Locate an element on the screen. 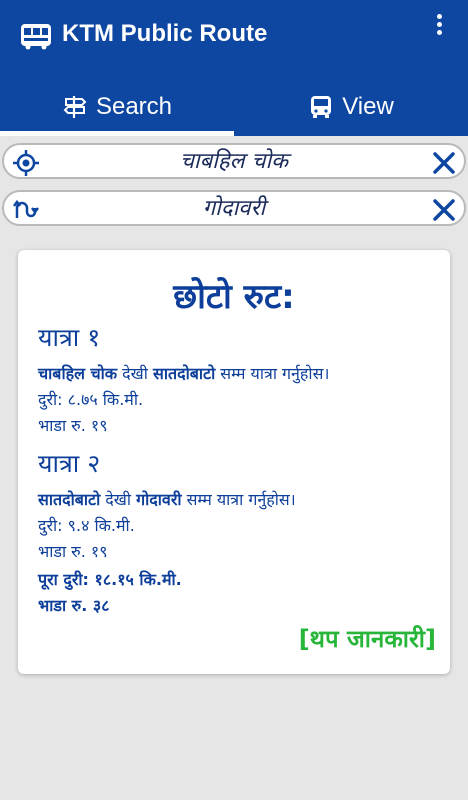 This screenshot has height=800, width=468. app-title: KTM Public Route is located at coordinates (165, 33).